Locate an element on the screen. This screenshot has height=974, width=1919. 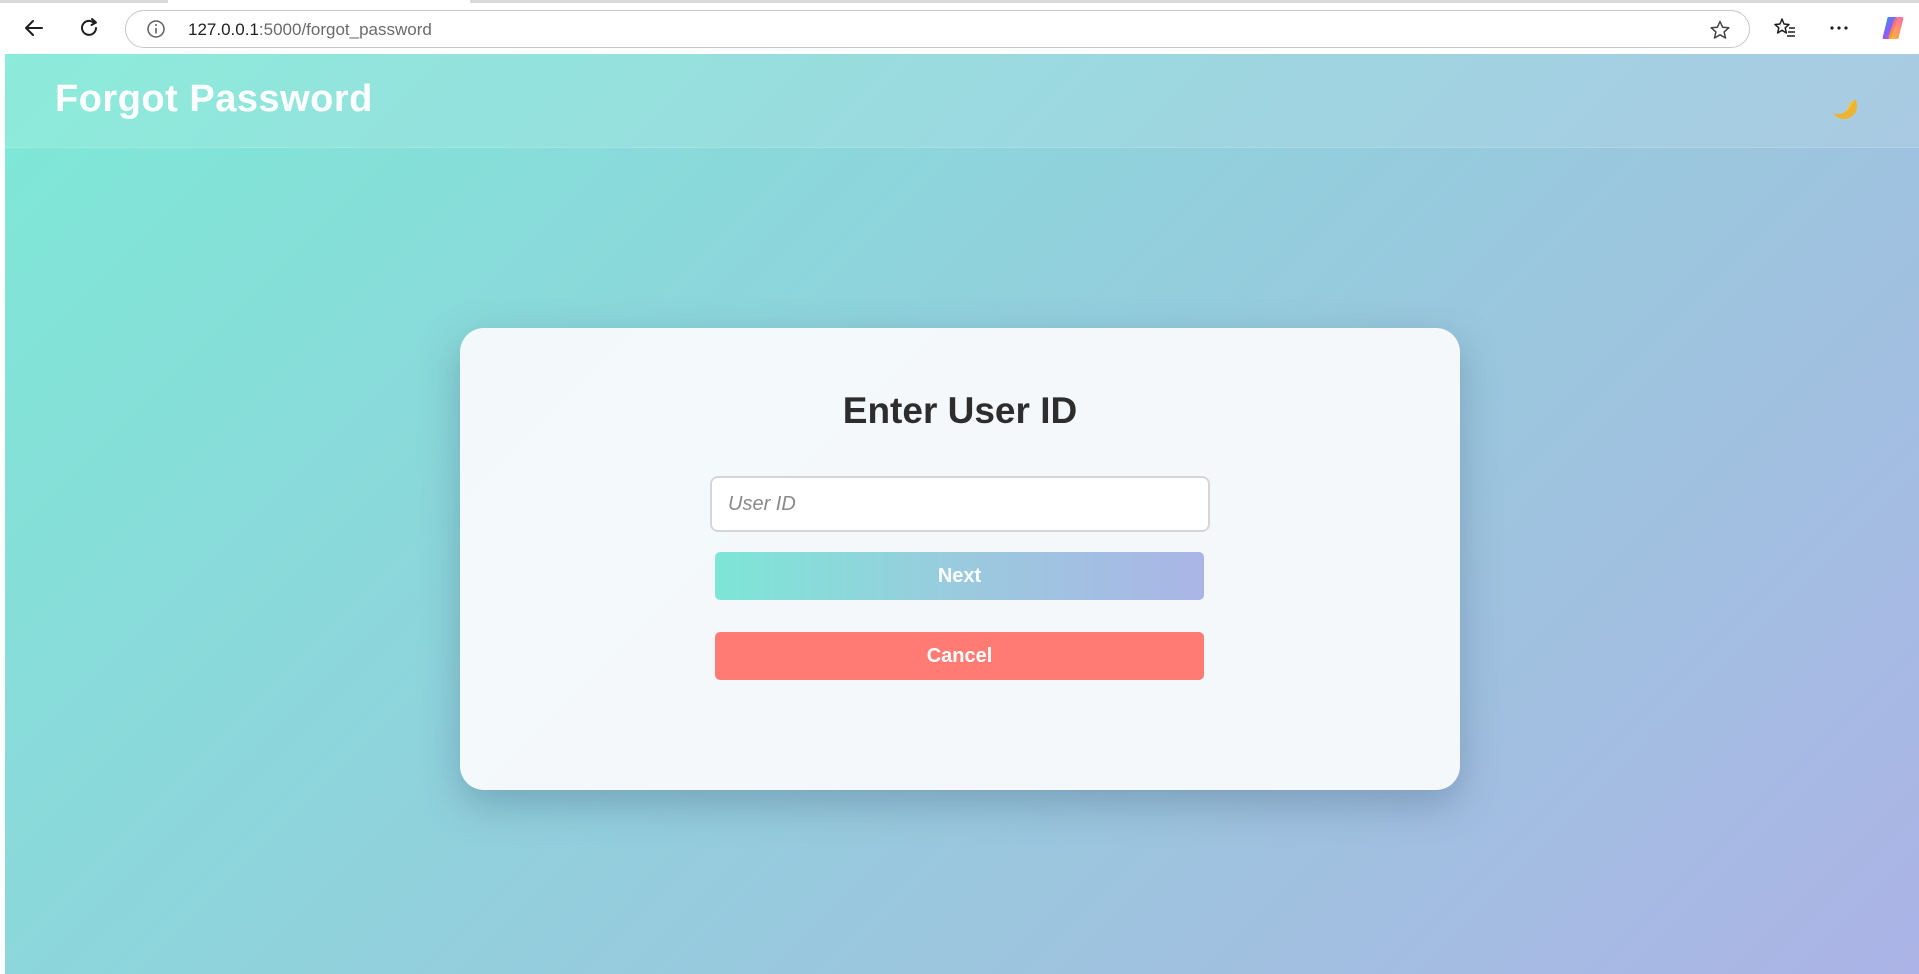
card-title: Enter User ID is located at coordinates (960, 410).